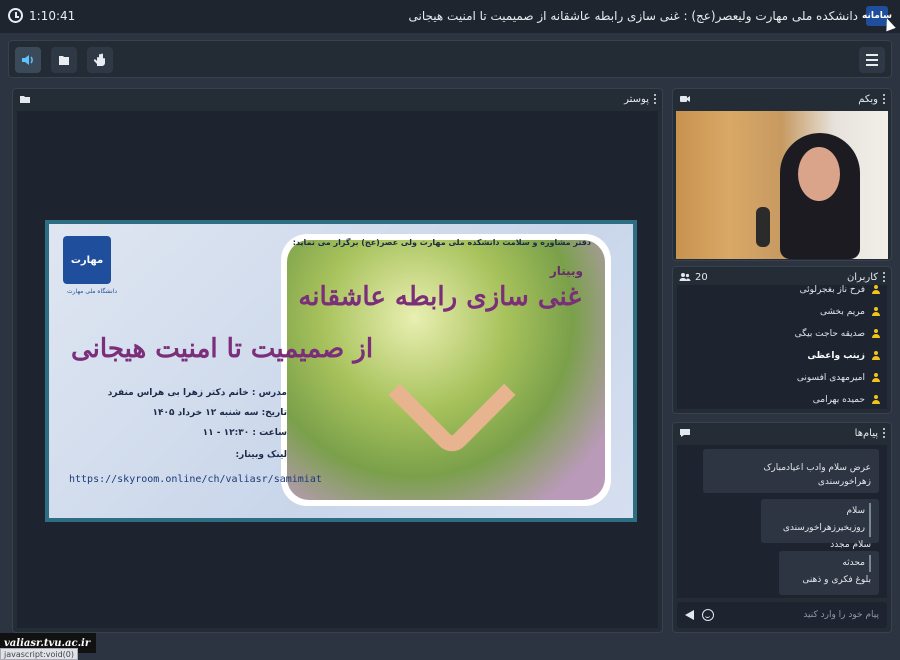  I want to click on send-icon, so click(689, 615).